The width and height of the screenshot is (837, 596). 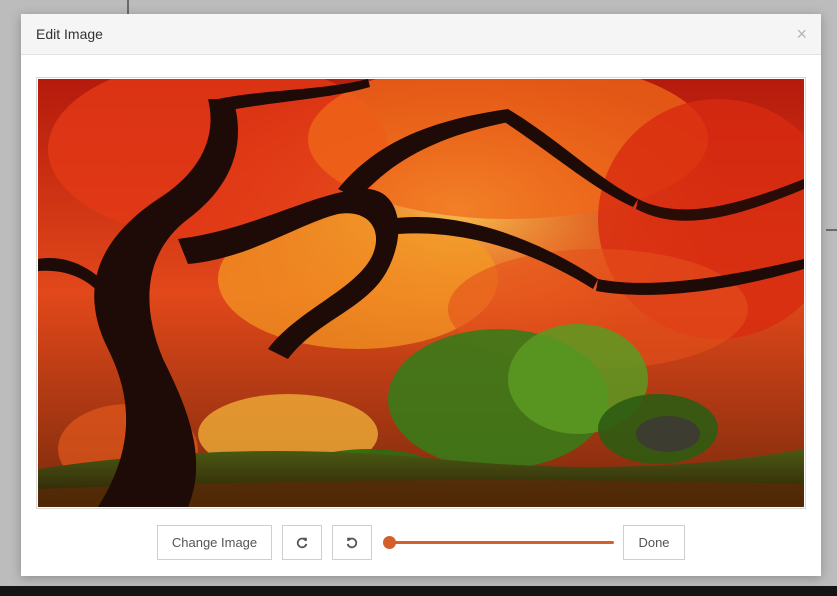 I want to click on dialog-title: Edit Image, so click(x=69, y=34).